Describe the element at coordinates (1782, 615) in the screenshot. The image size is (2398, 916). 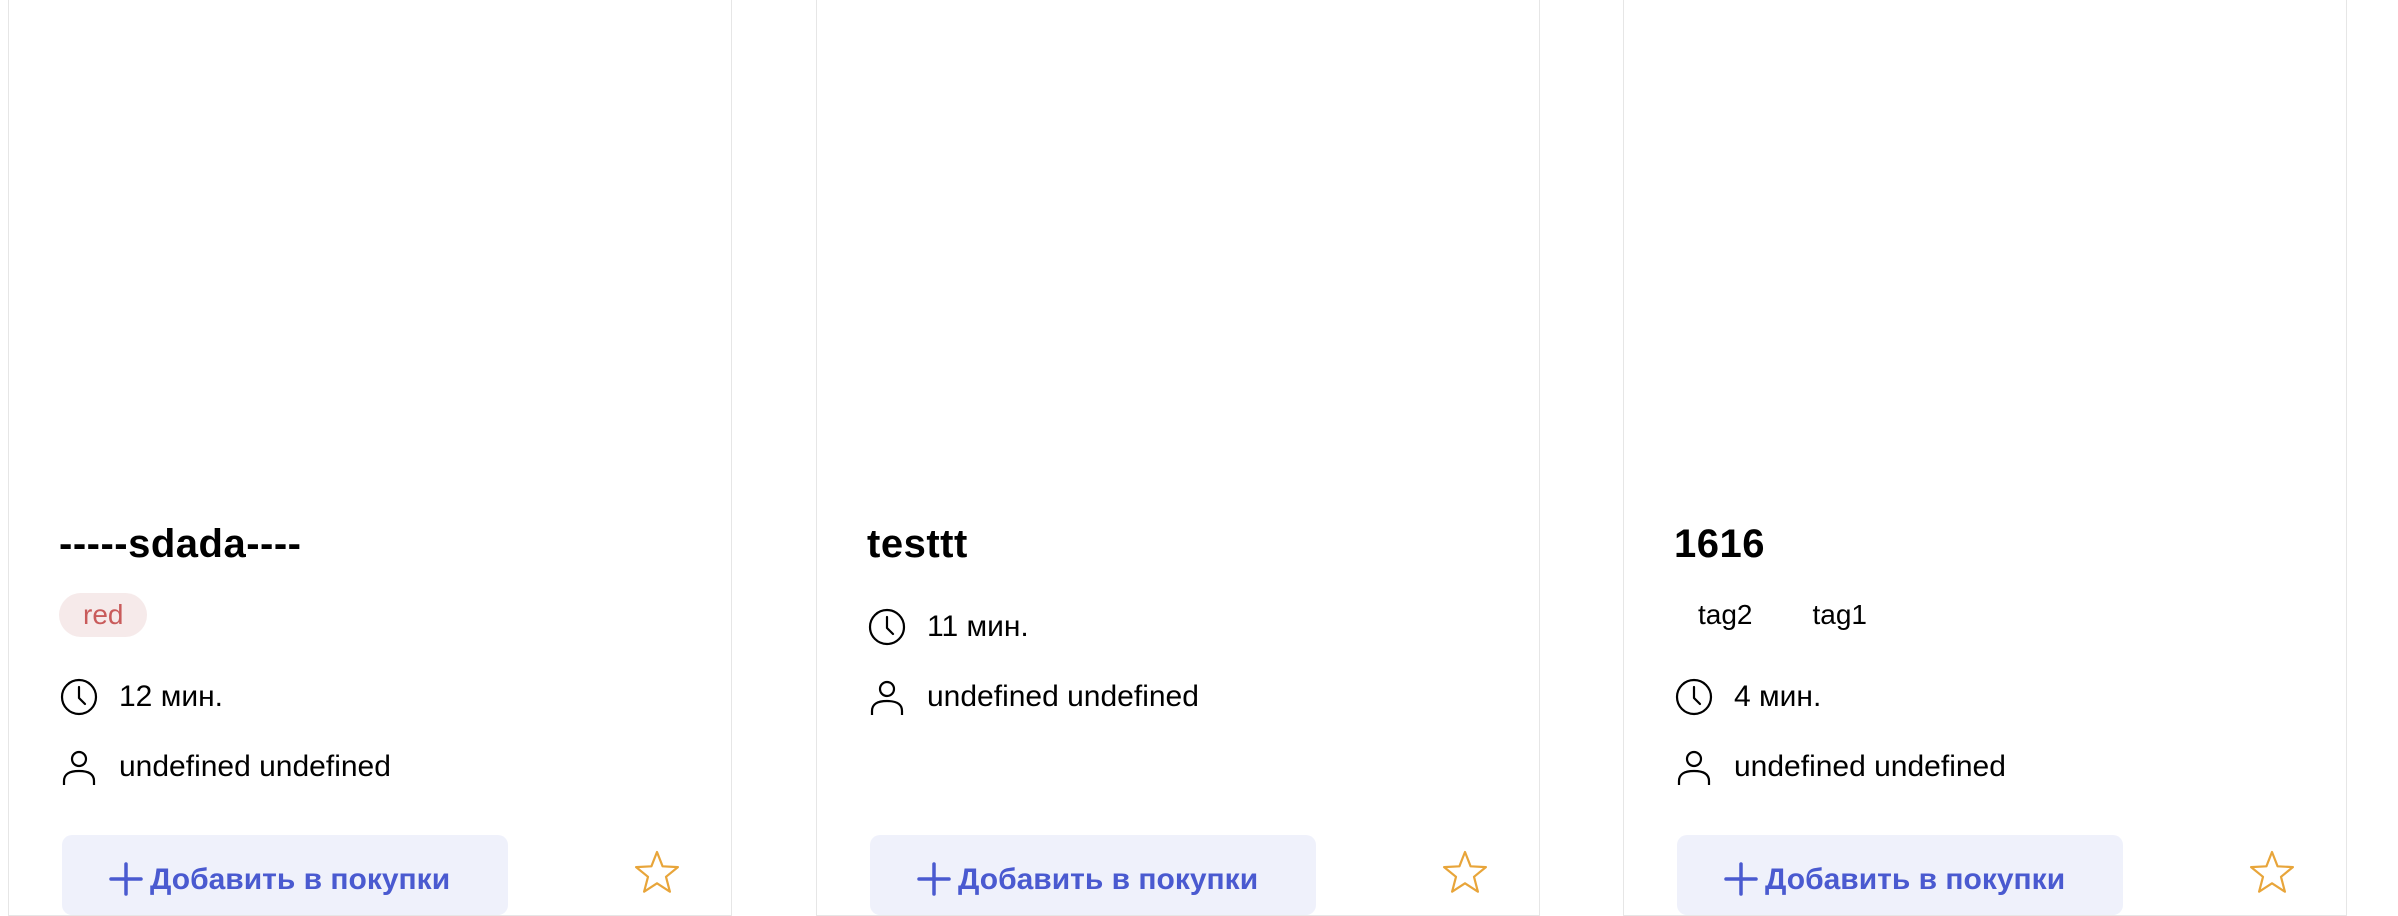
I see `tag-list: tag2 tag1` at that location.